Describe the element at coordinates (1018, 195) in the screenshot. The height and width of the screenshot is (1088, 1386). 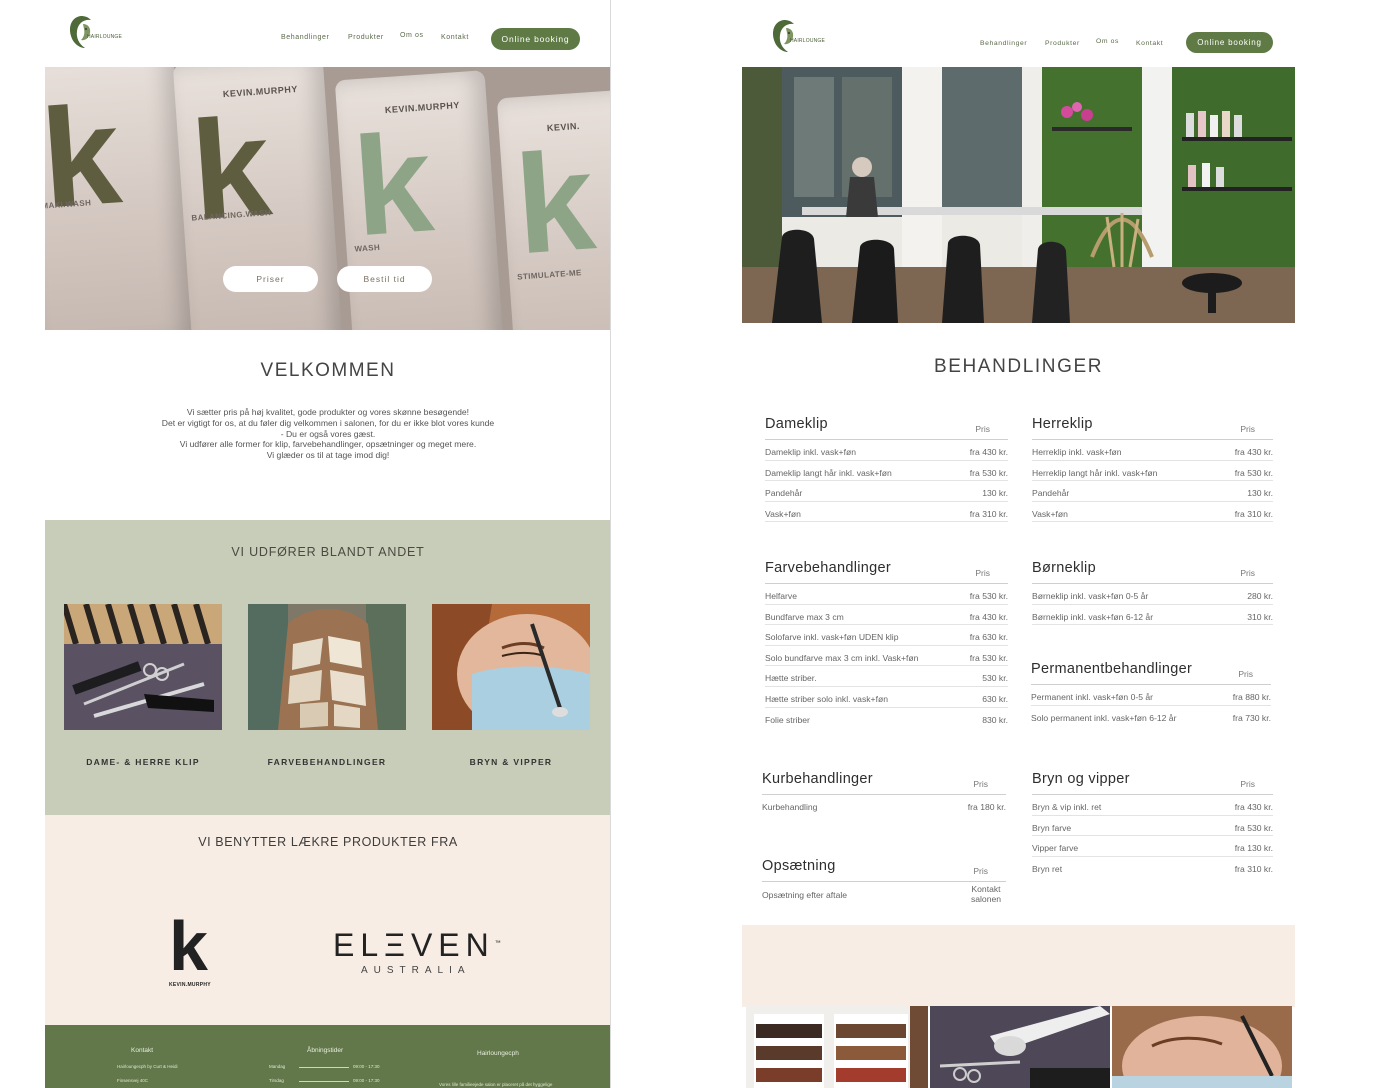
I see `salon-interior-photo` at that location.